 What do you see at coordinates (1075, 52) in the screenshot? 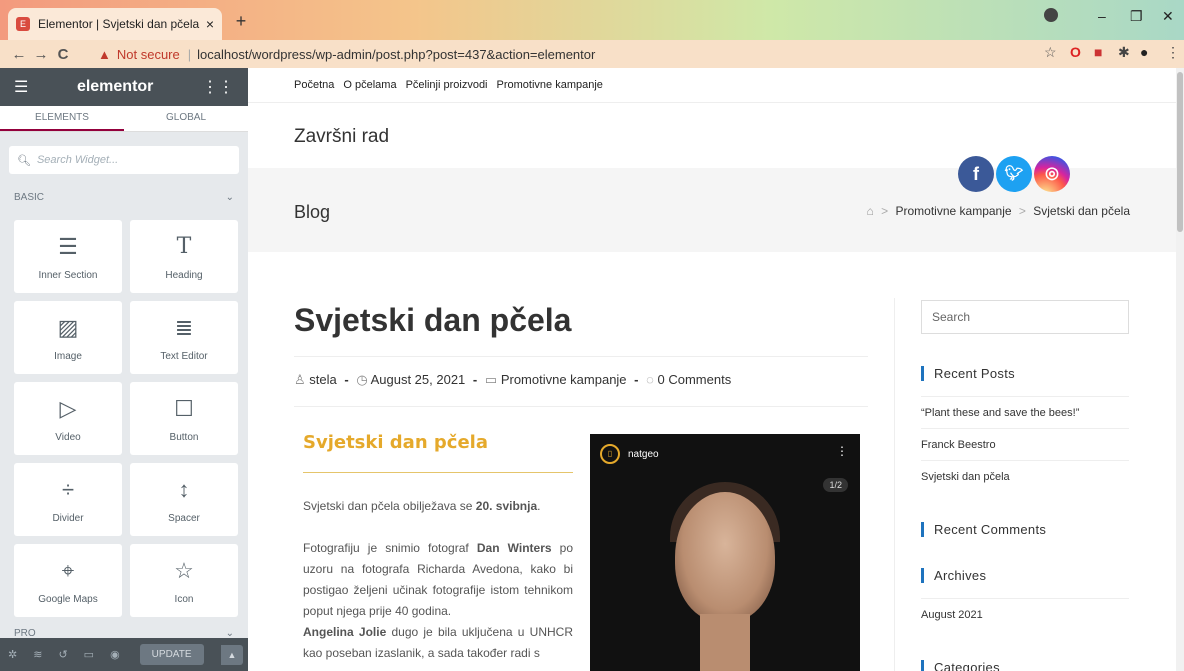
I see `opera-extension-icon: O` at bounding box center [1075, 52].